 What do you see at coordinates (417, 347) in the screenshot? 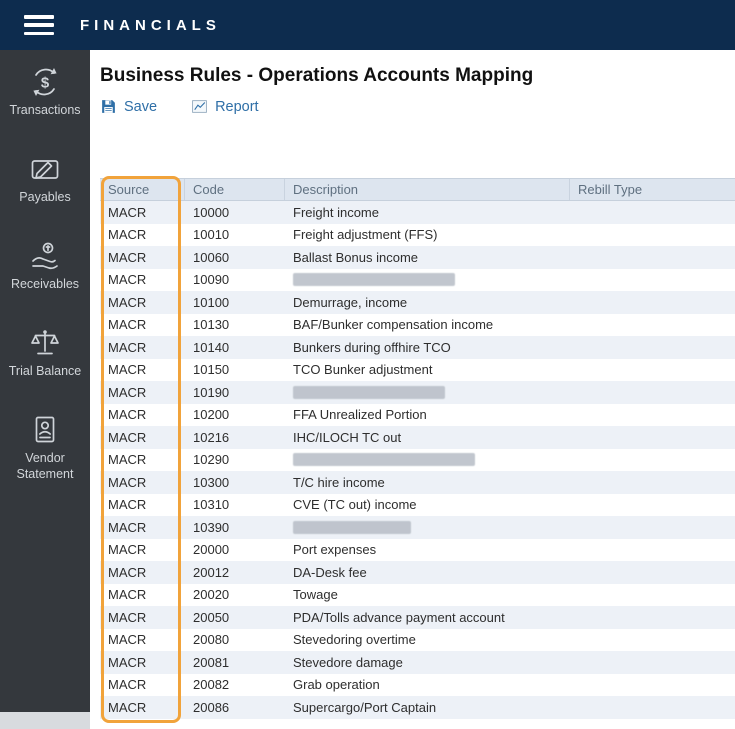
I see `table-row: MACR 10140 Bunkers during offhire TCO` at bounding box center [417, 347].